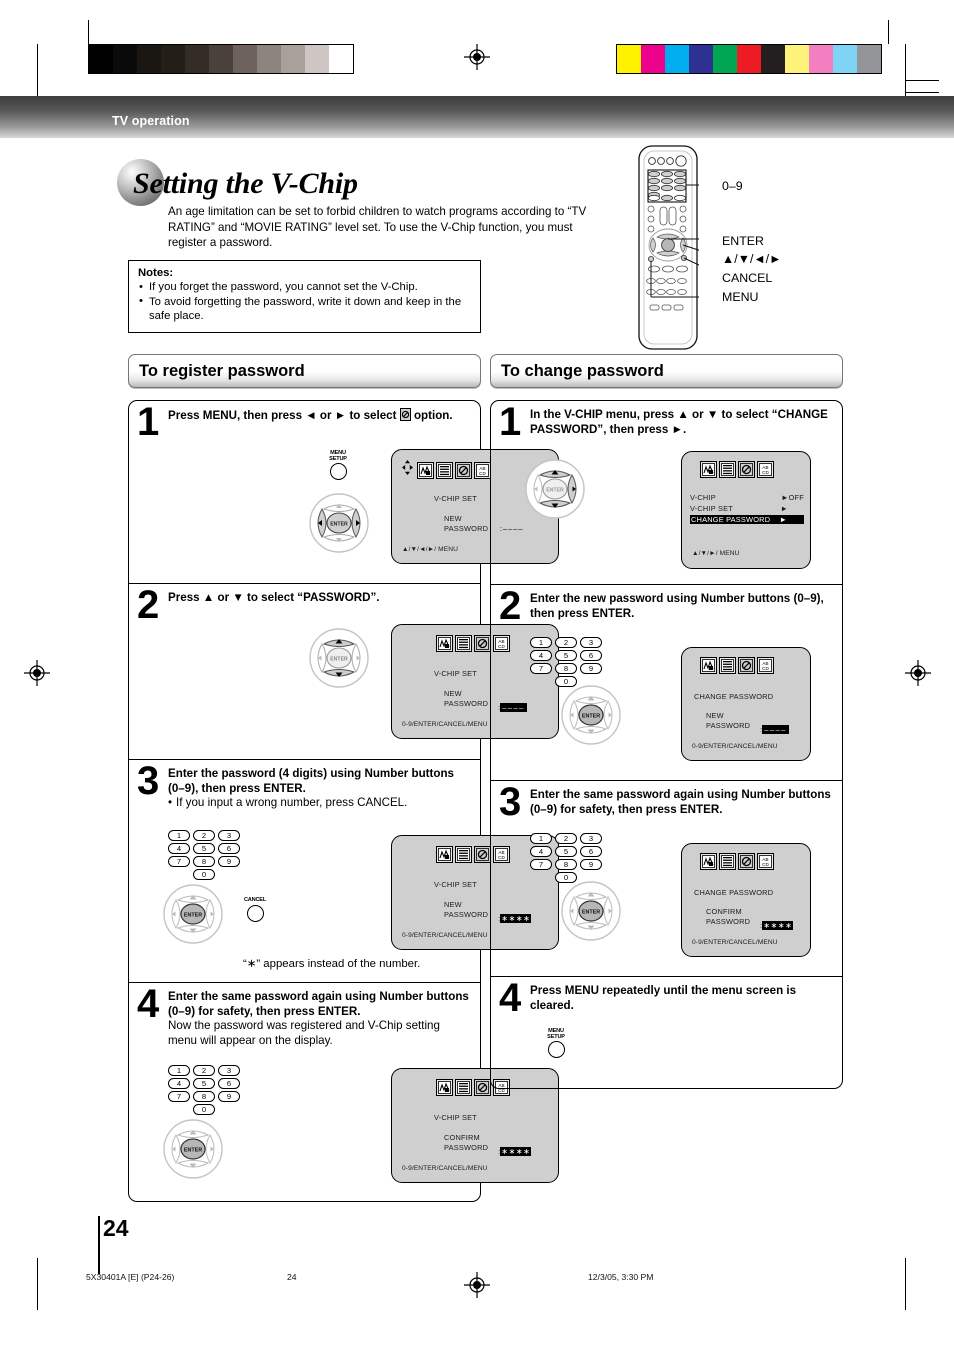  What do you see at coordinates (445, 724) in the screenshot?
I see `osd-footer-hint: 0-9/ENTER/CANCEL/MENU` at bounding box center [445, 724].